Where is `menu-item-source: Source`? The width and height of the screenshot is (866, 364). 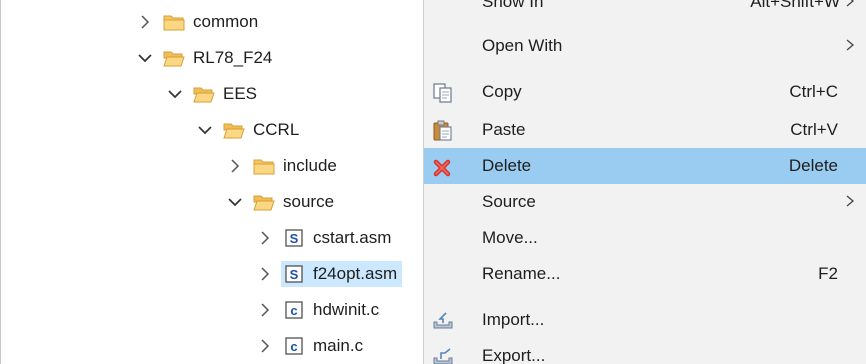 menu-item-source: Source is located at coordinates (645, 202).